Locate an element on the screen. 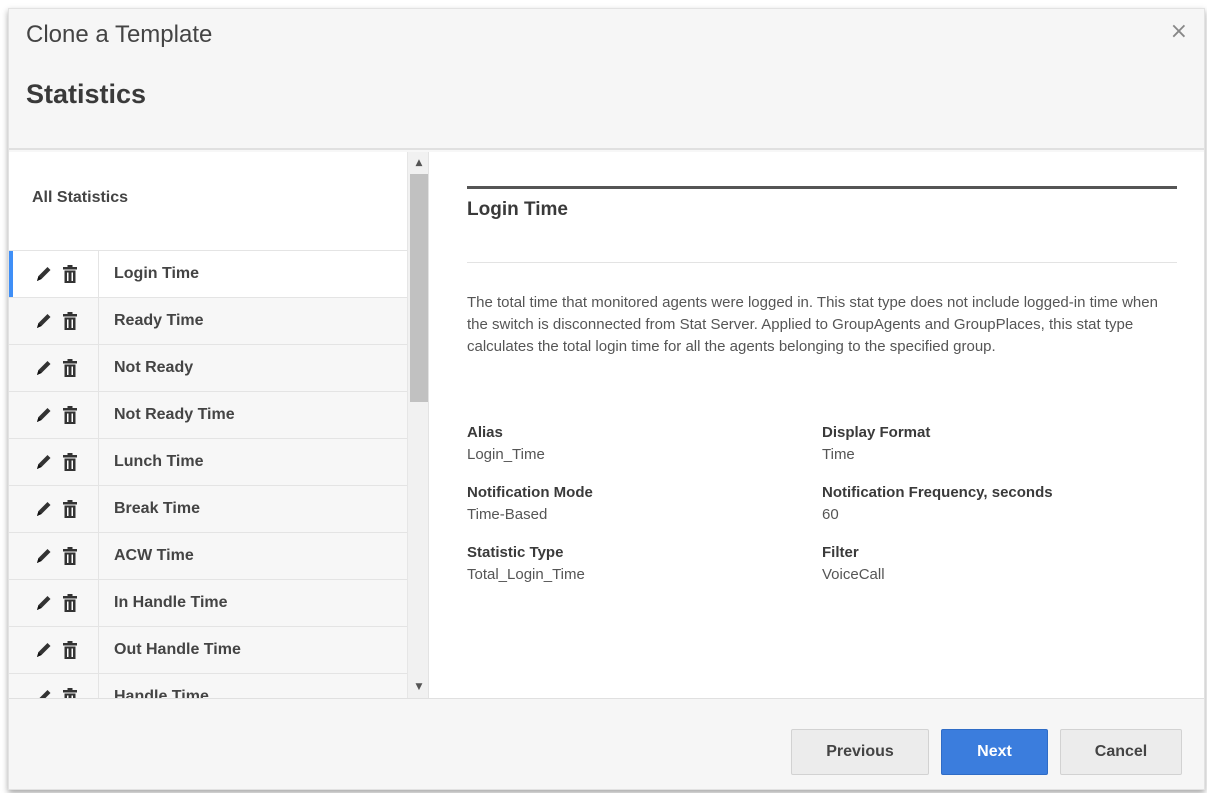 Image resolution: width=1207 pixels, height=793 pixels. dialog-footer: Previous Next Cancel is located at coordinates (606, 743).